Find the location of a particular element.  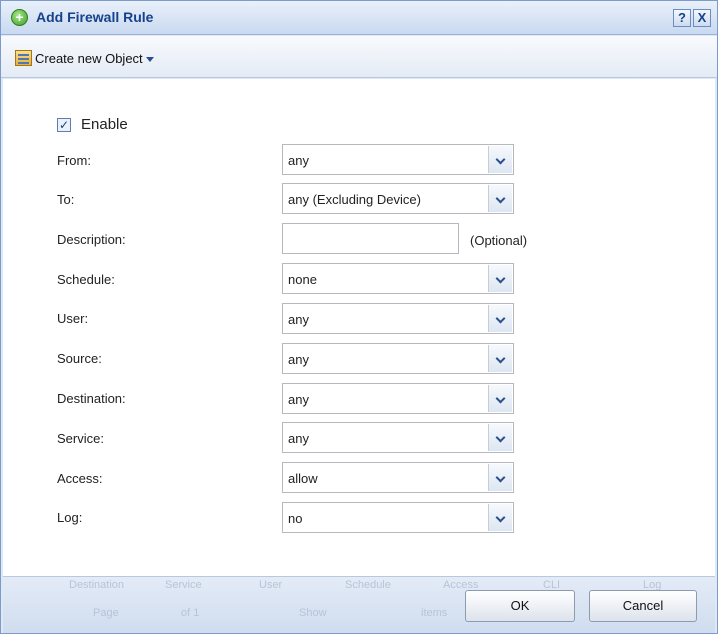

schedule-label: Schedule: is located at coordinates (86, 279).